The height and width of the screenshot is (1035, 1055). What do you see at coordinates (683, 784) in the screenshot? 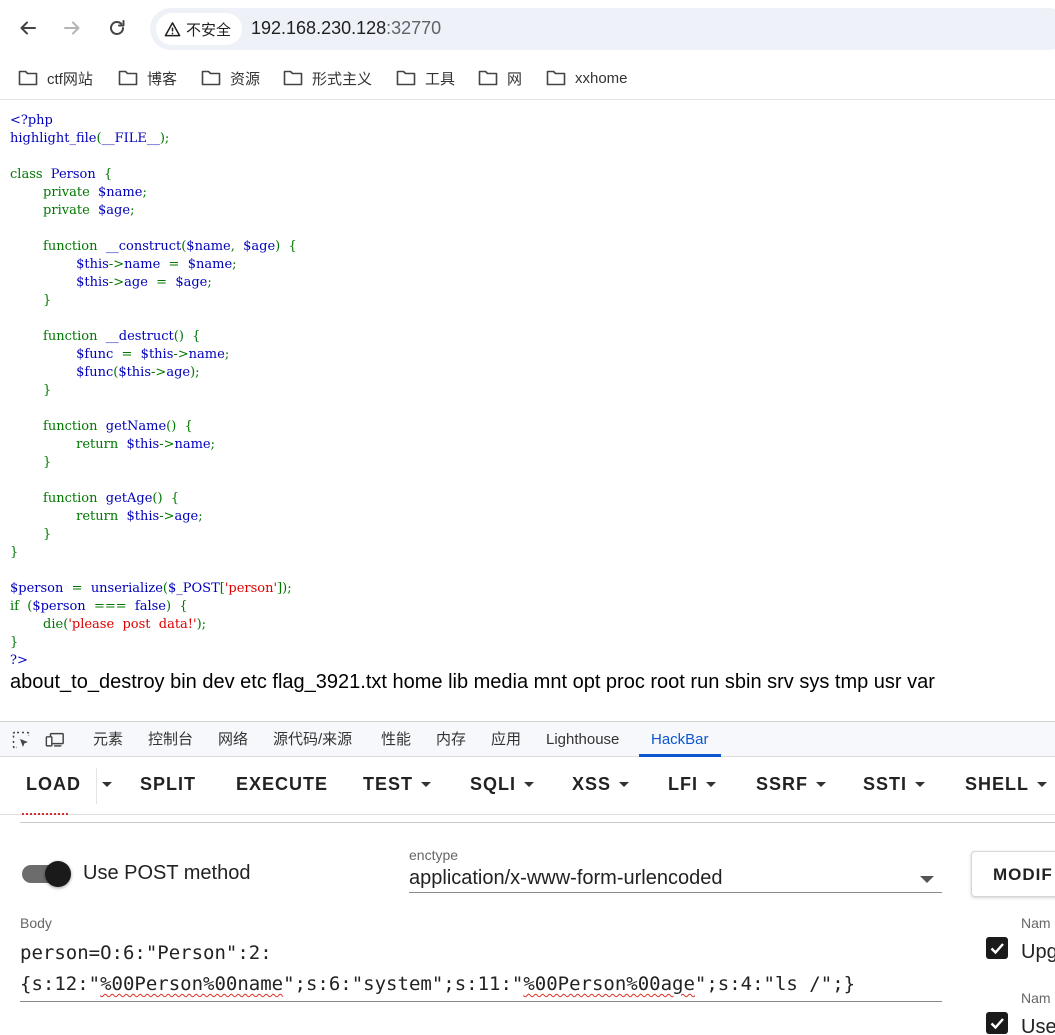
I see `lfi-label: LFI` at bounding box center [683, 784].